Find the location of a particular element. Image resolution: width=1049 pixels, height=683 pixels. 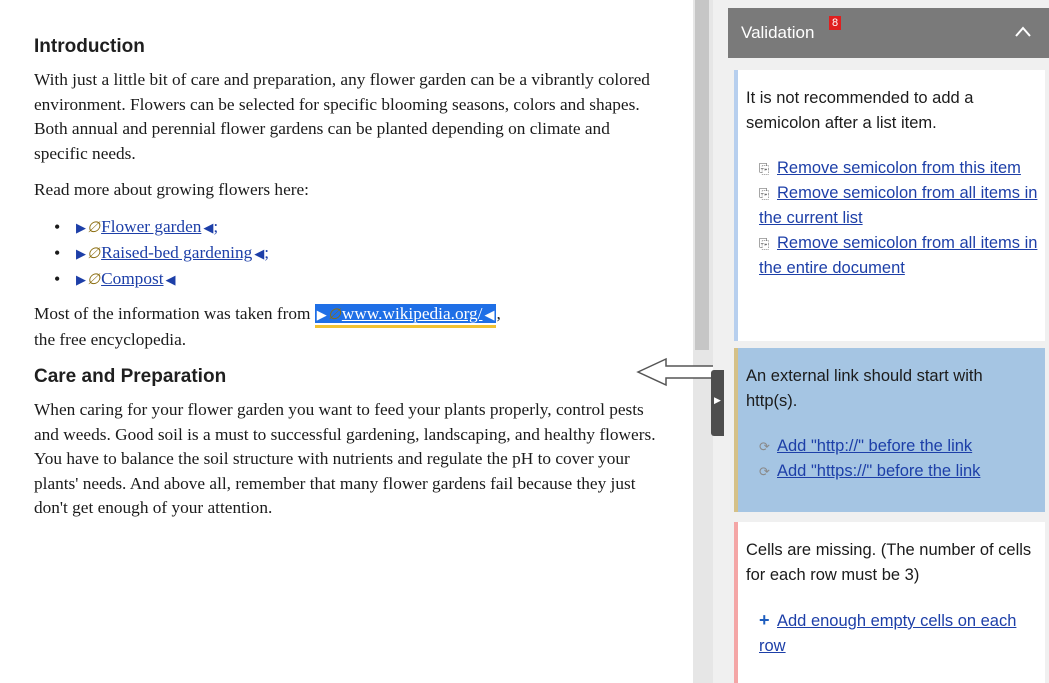

source-text-line2: the free encyclopedia. is located at coordinates (110, 339).